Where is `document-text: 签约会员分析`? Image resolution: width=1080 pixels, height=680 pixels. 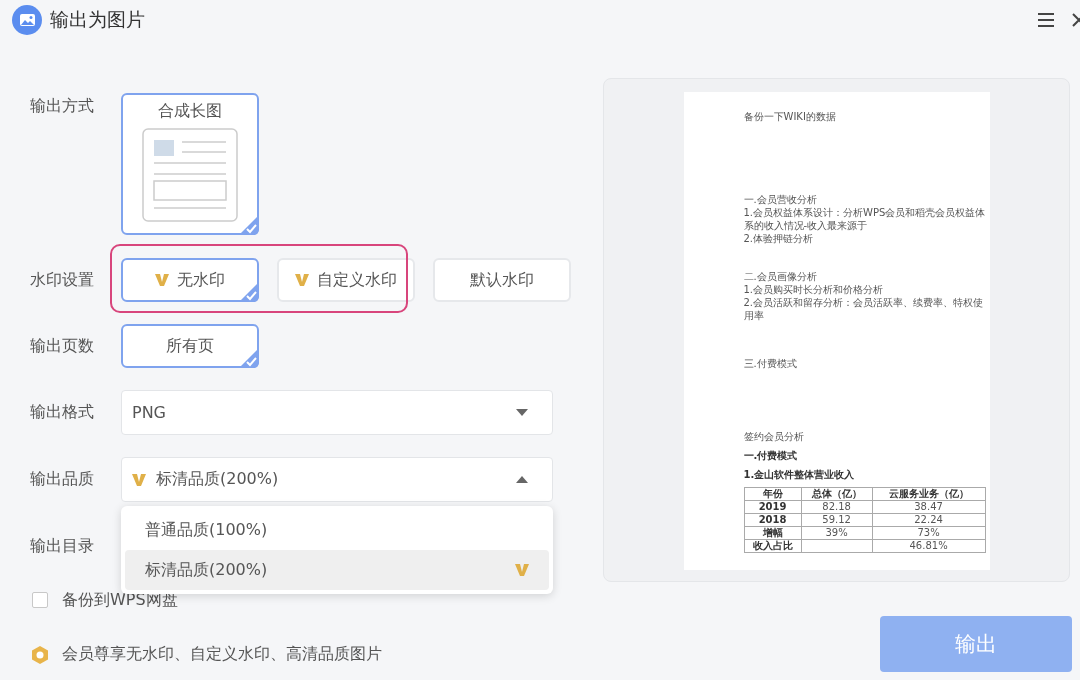
document-text: 签约会员分析 is located at coordinates (774, 436).